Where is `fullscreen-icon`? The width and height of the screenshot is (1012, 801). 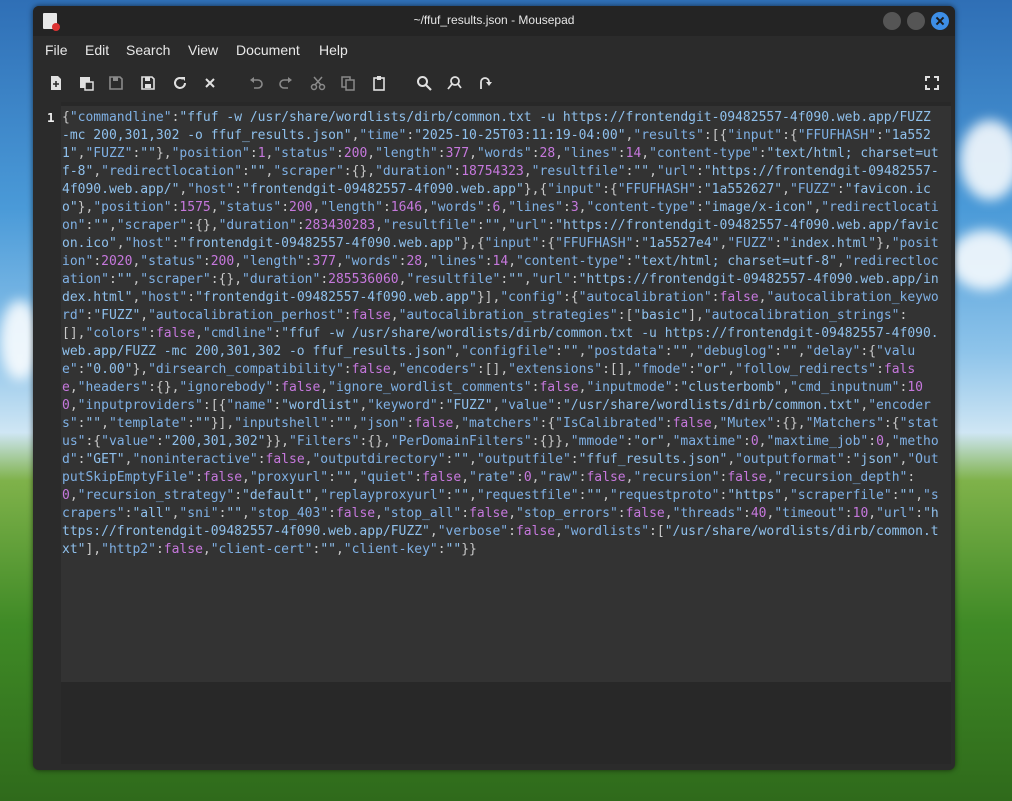 fullscreen-icon is located at coordinates (932, 83).